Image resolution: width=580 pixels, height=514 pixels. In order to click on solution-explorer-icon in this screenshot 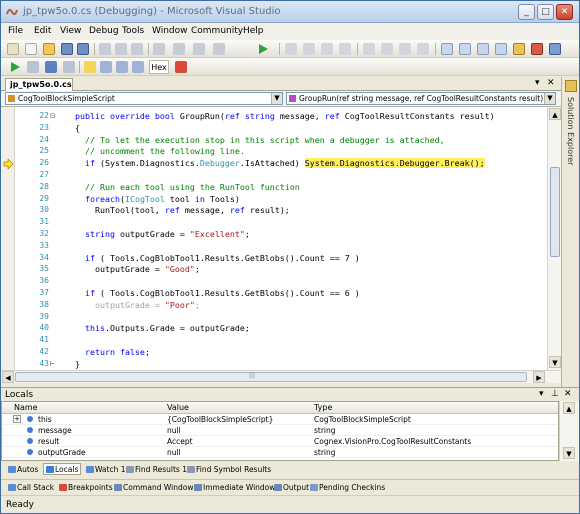, I will do `click(519, 49)`.